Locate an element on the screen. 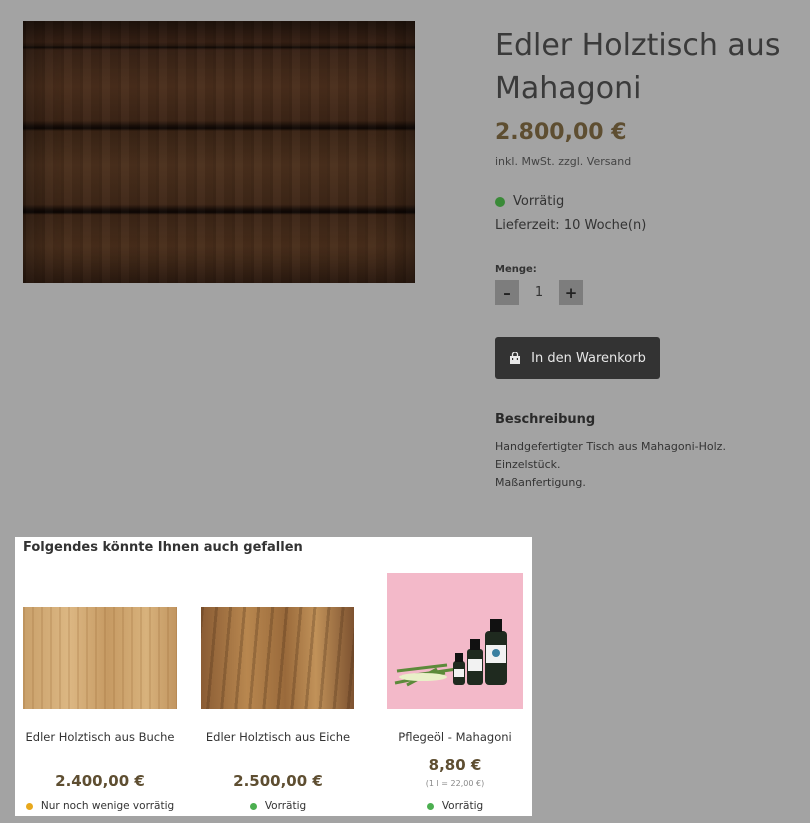 Image resolution: width=810 pixels, height=823 pixels. recommendation-price: 2.500,00 € is located at coordinates (278, 781).